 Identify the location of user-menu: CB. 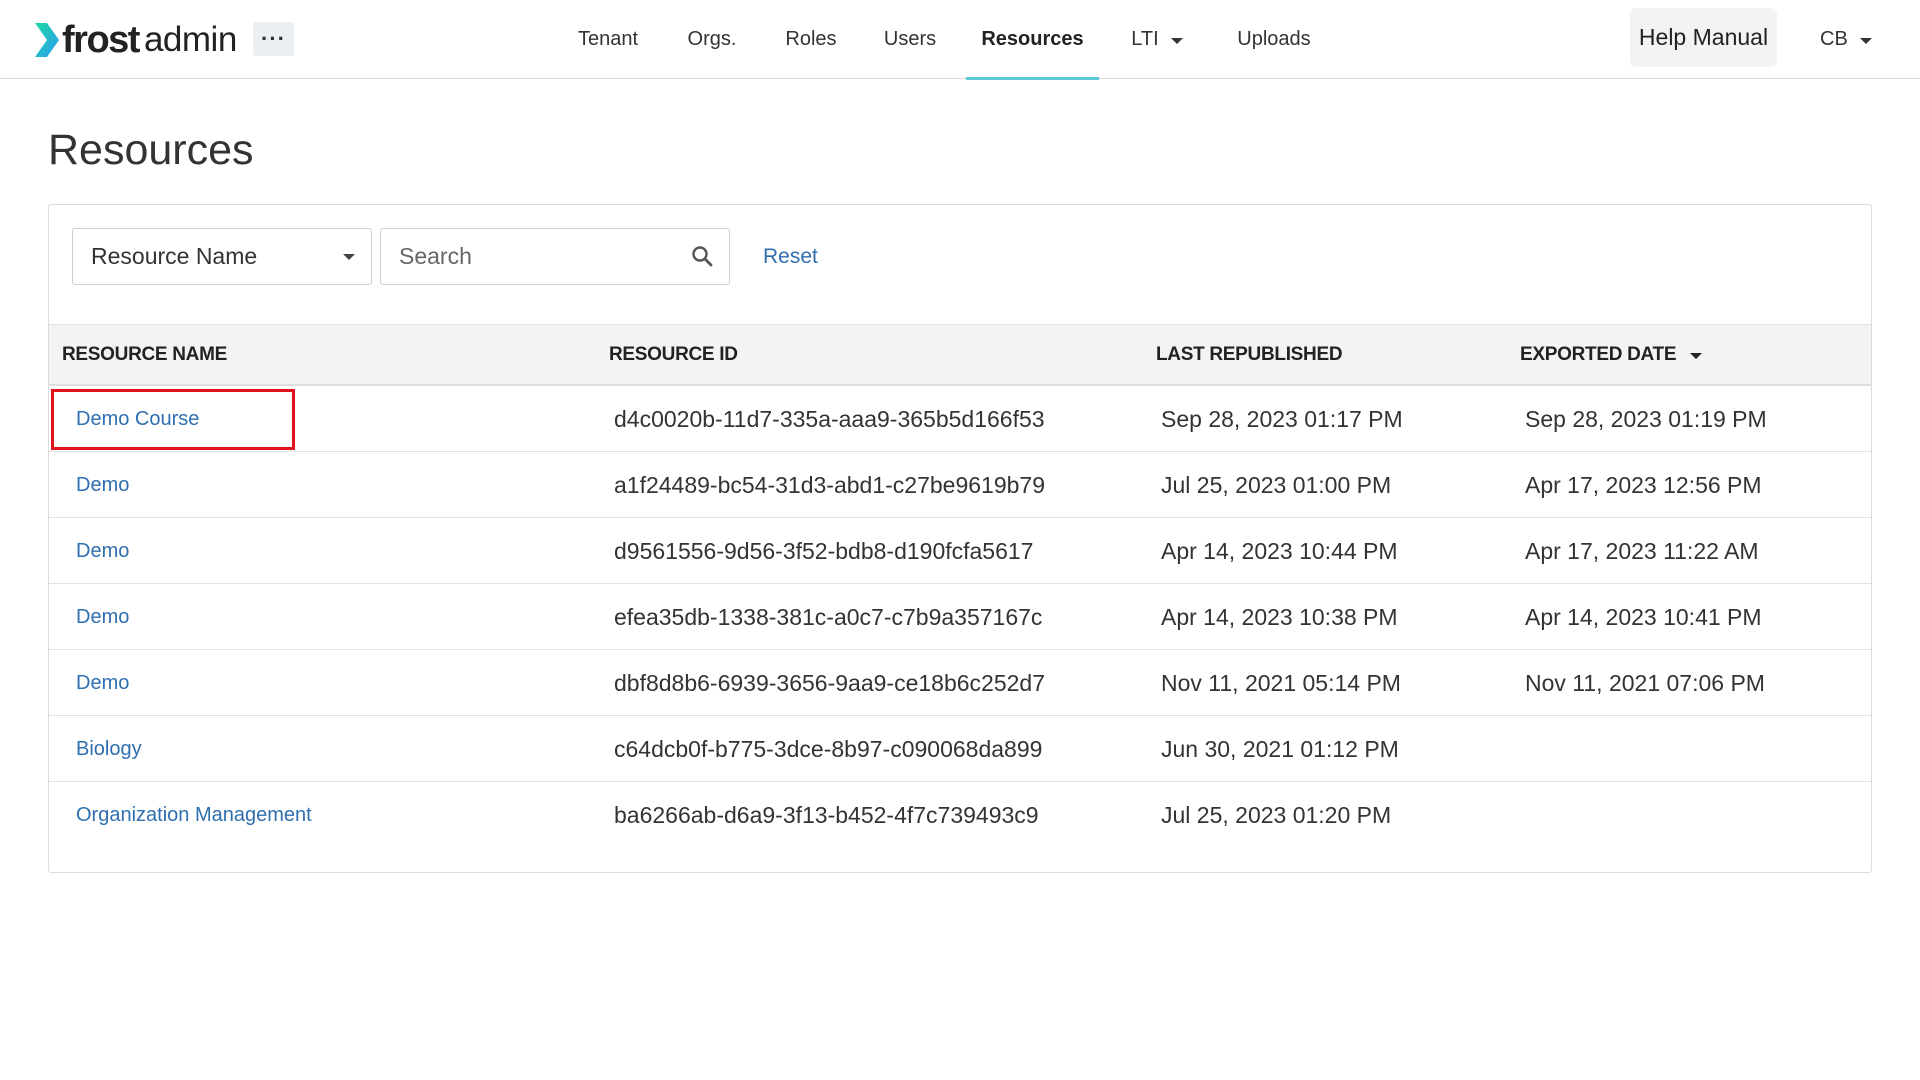
(1846, 39).